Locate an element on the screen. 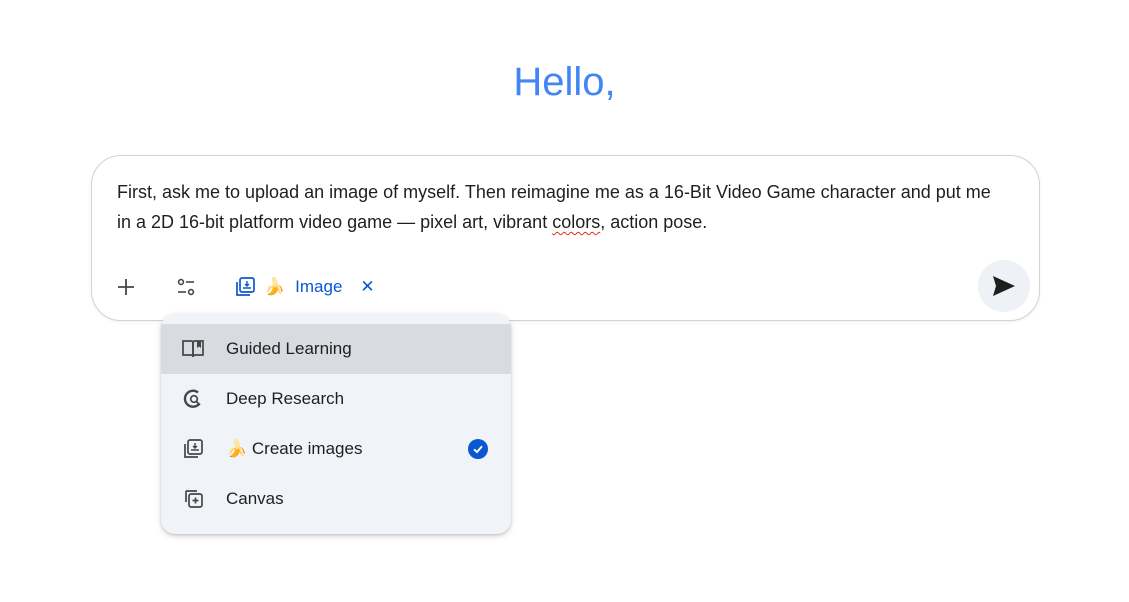 The height and width of the screenshot is (602, 1129). plus-icon is located at coordinates (126, 287).